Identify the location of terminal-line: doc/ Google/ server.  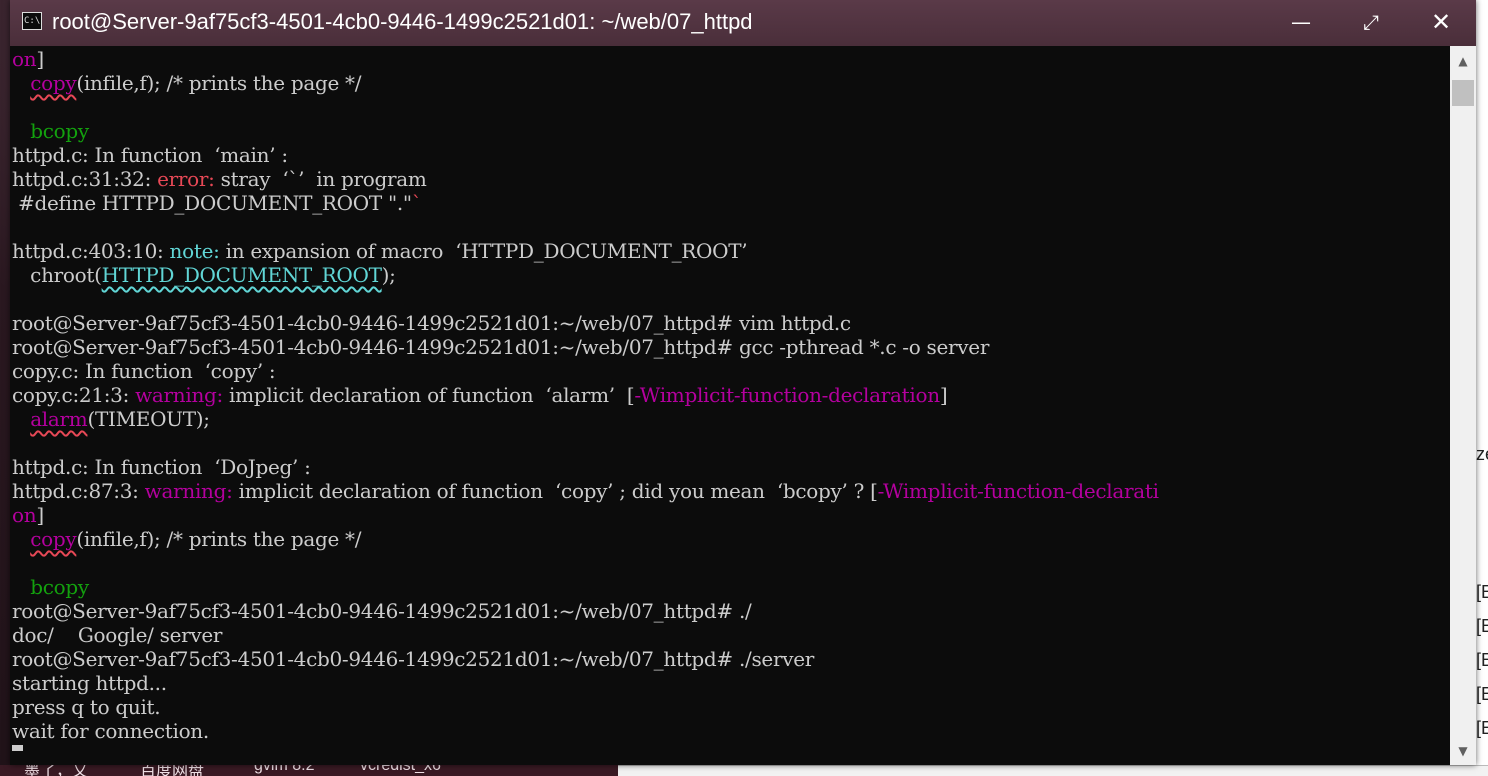
(117, 635).